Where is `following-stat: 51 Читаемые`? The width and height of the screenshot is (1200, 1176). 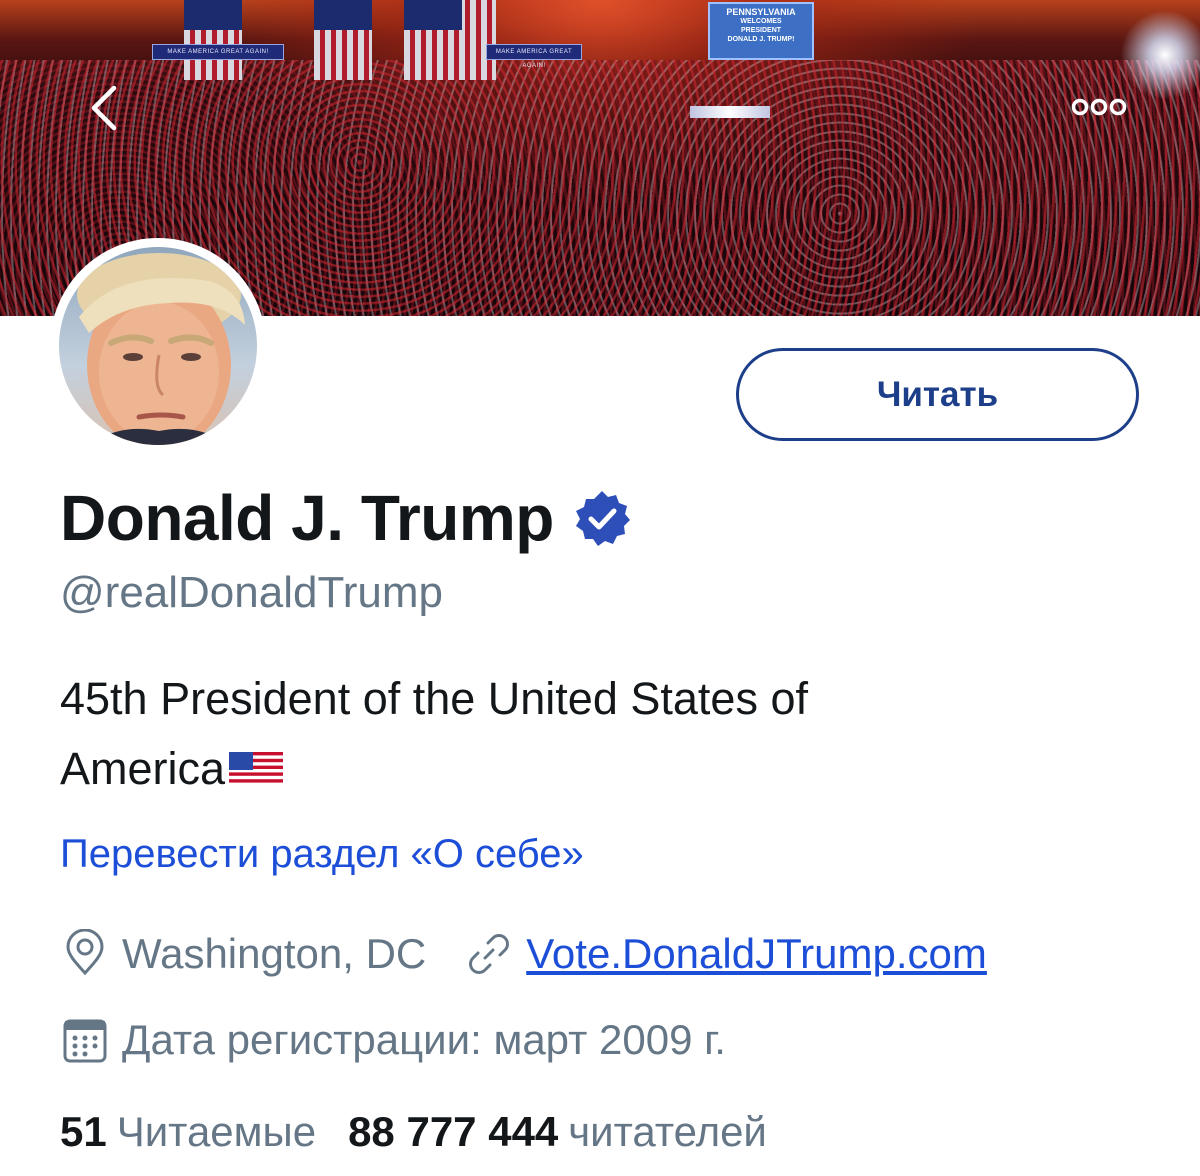
following-stat: 51 Читаемые is located at coordinates (188, 1132).